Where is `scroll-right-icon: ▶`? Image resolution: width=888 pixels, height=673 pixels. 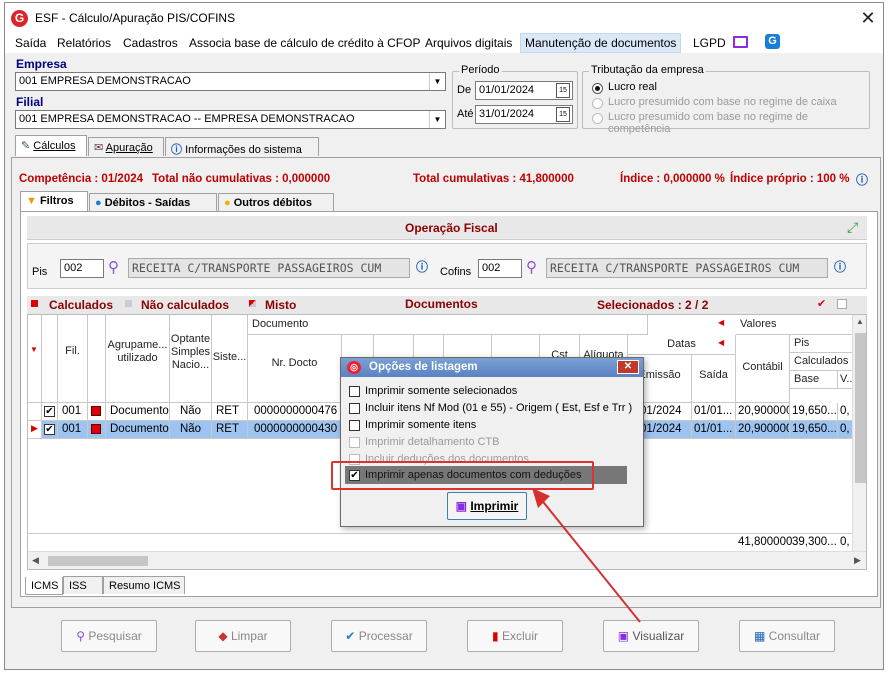
scroll-right-icon: ▶ is located at coordinates (857, 560).